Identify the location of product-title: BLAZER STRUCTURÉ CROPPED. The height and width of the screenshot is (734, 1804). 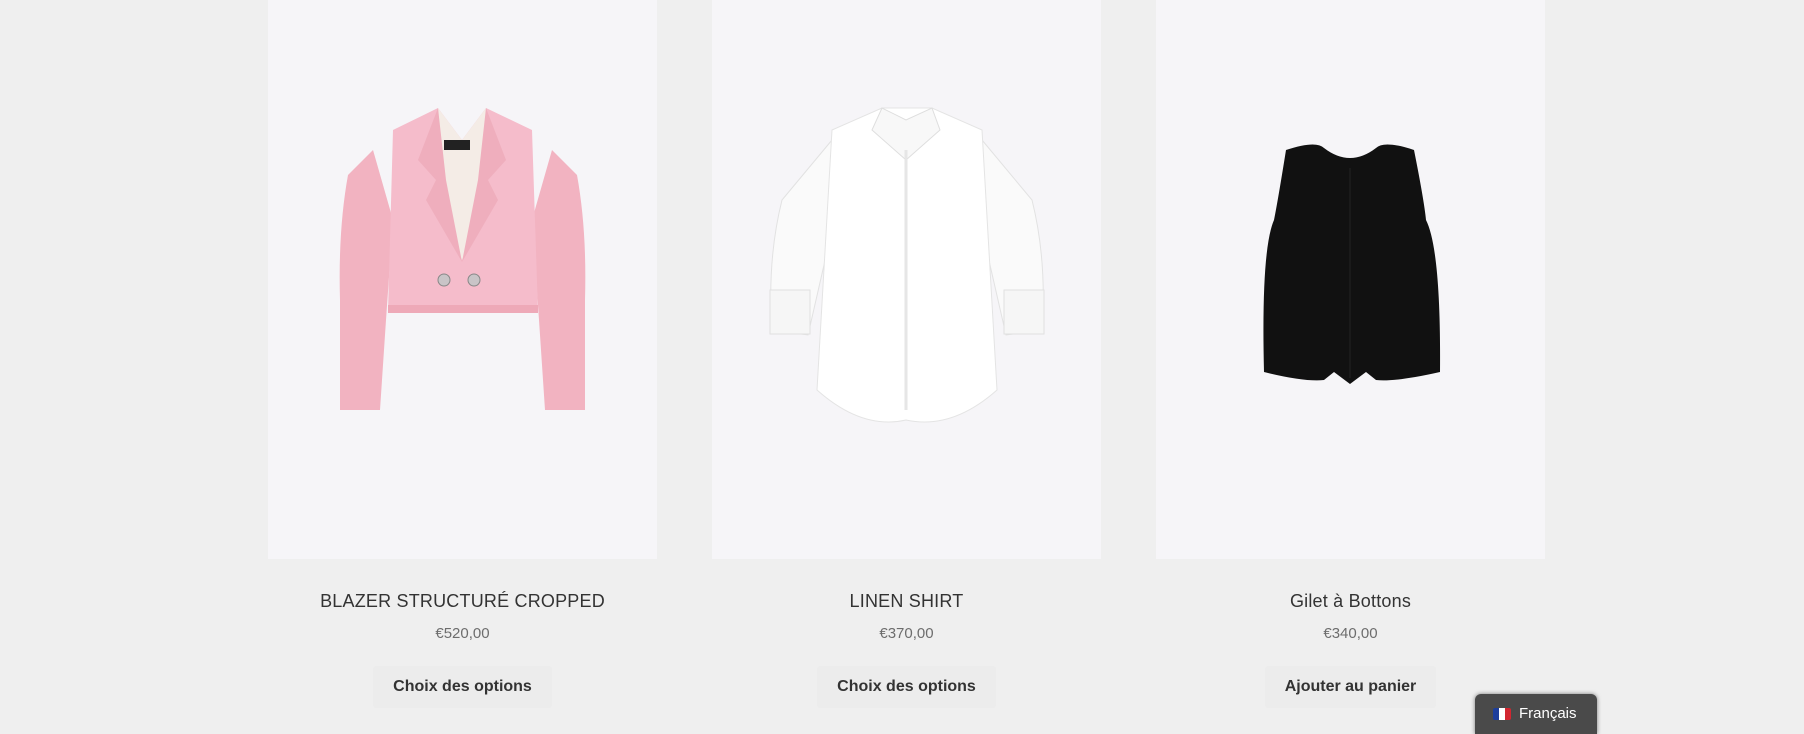
(462, 601).